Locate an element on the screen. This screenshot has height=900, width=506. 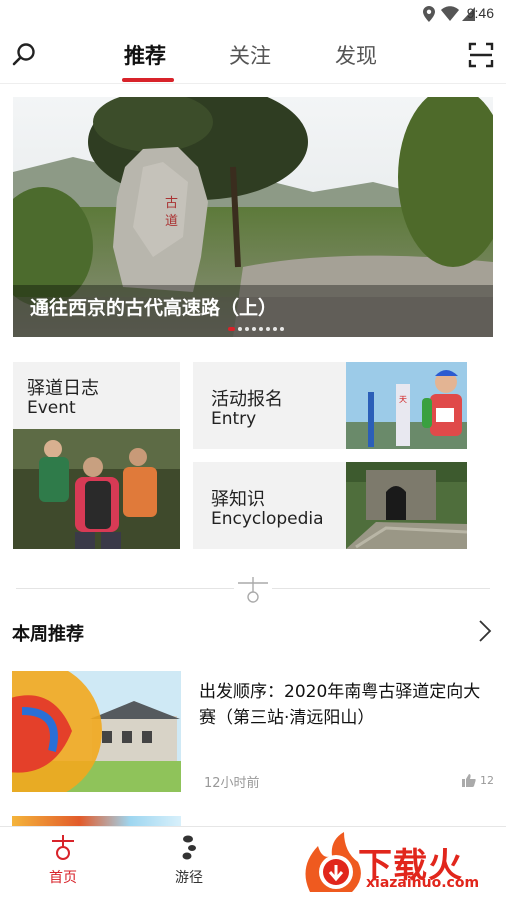
section-title: 本周推荐 is located at coordinates (48, 634).